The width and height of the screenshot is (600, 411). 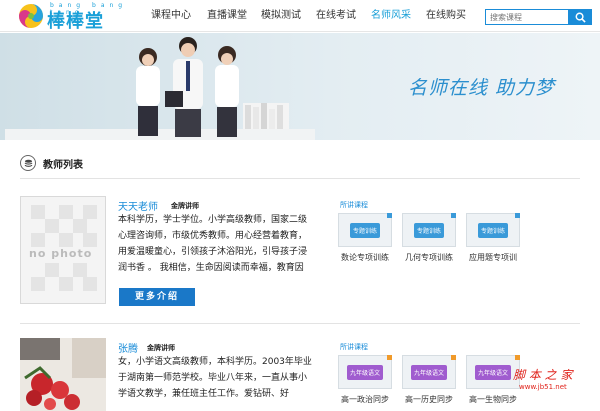 I want to click on course-title: 高一生物同步, so click(x=493, y=399).